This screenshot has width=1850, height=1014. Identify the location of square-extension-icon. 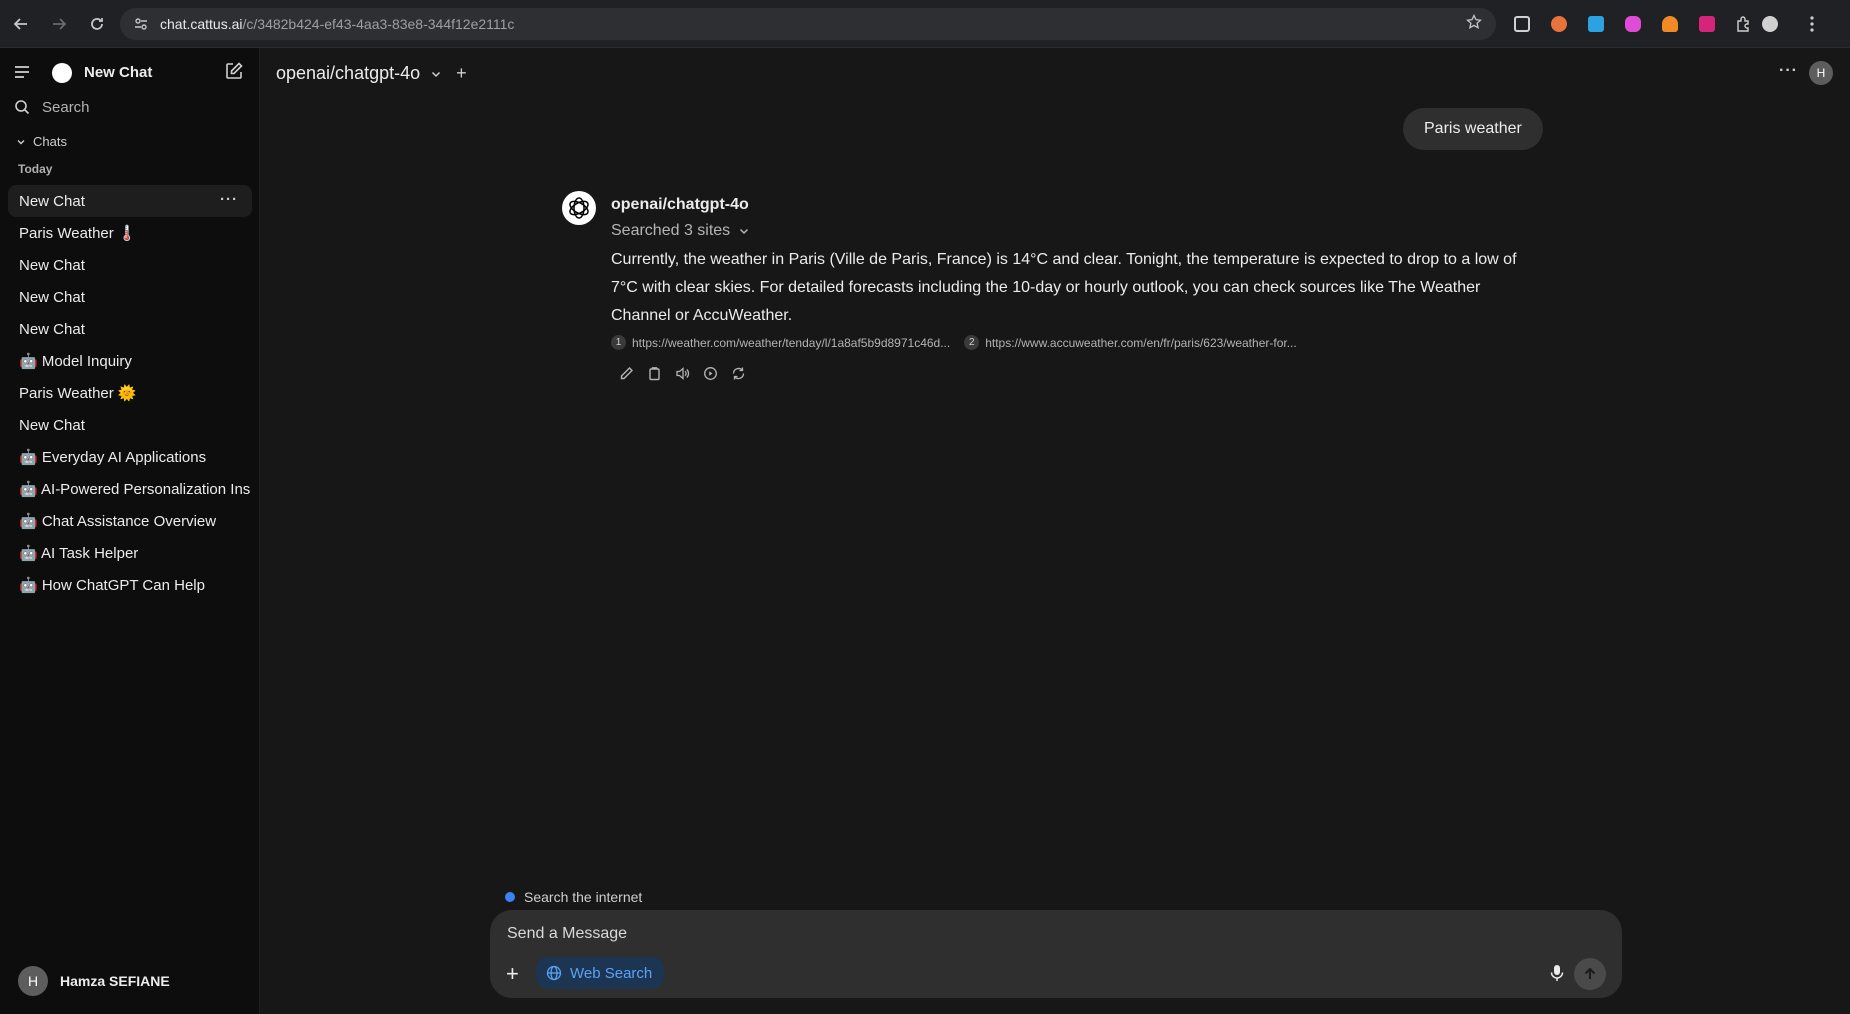
(1596, 24).